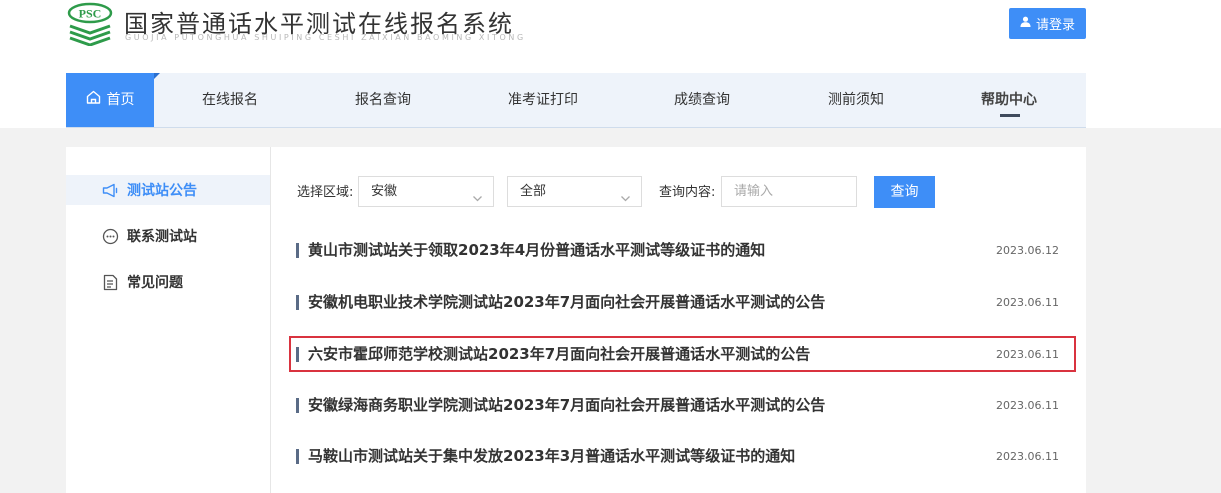 Image resolution: width=1221 pixels, height=493 pixels. I want to click on sidebar-item-contact: 联系测试站, so click(168, 236).